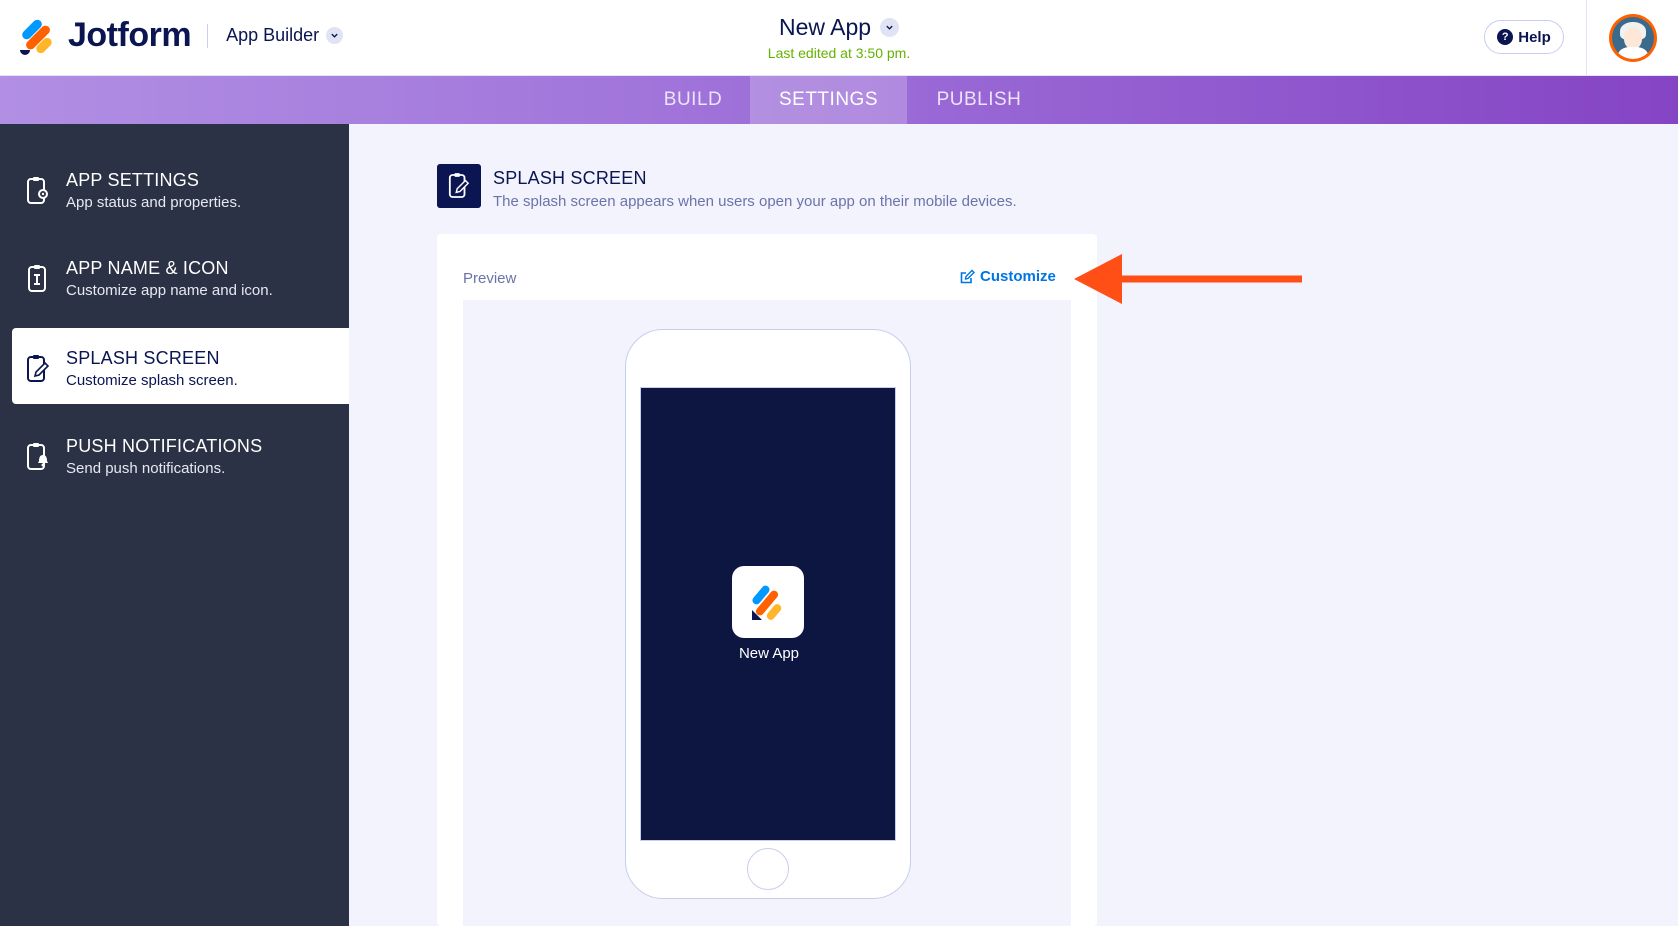 Image resolution: width=1678 pixels, height=926 pixels. Describe the element at coordinates (1633, 38) in the screenshot. I see `avatar` at that location.